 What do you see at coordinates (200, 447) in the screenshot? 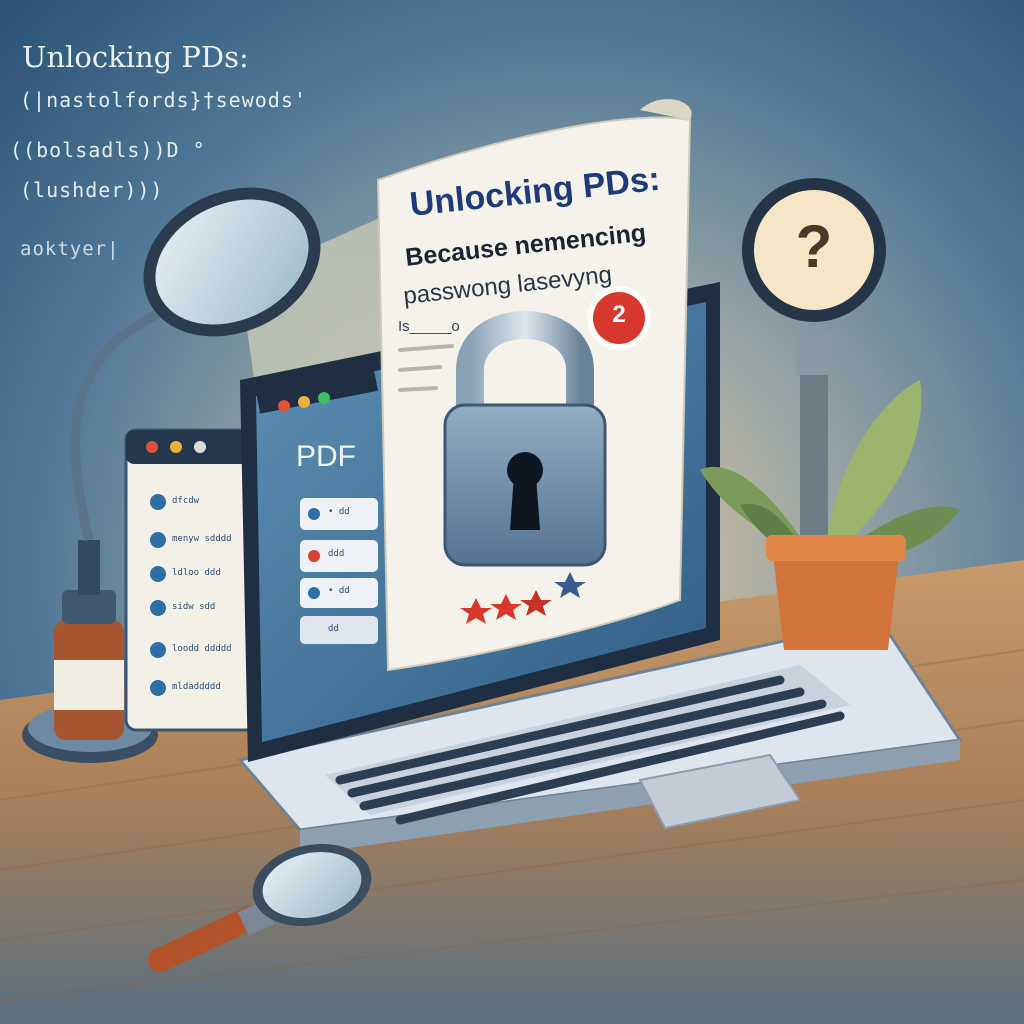
I see `window-maximize-dot` at bounding box center [200, 447].